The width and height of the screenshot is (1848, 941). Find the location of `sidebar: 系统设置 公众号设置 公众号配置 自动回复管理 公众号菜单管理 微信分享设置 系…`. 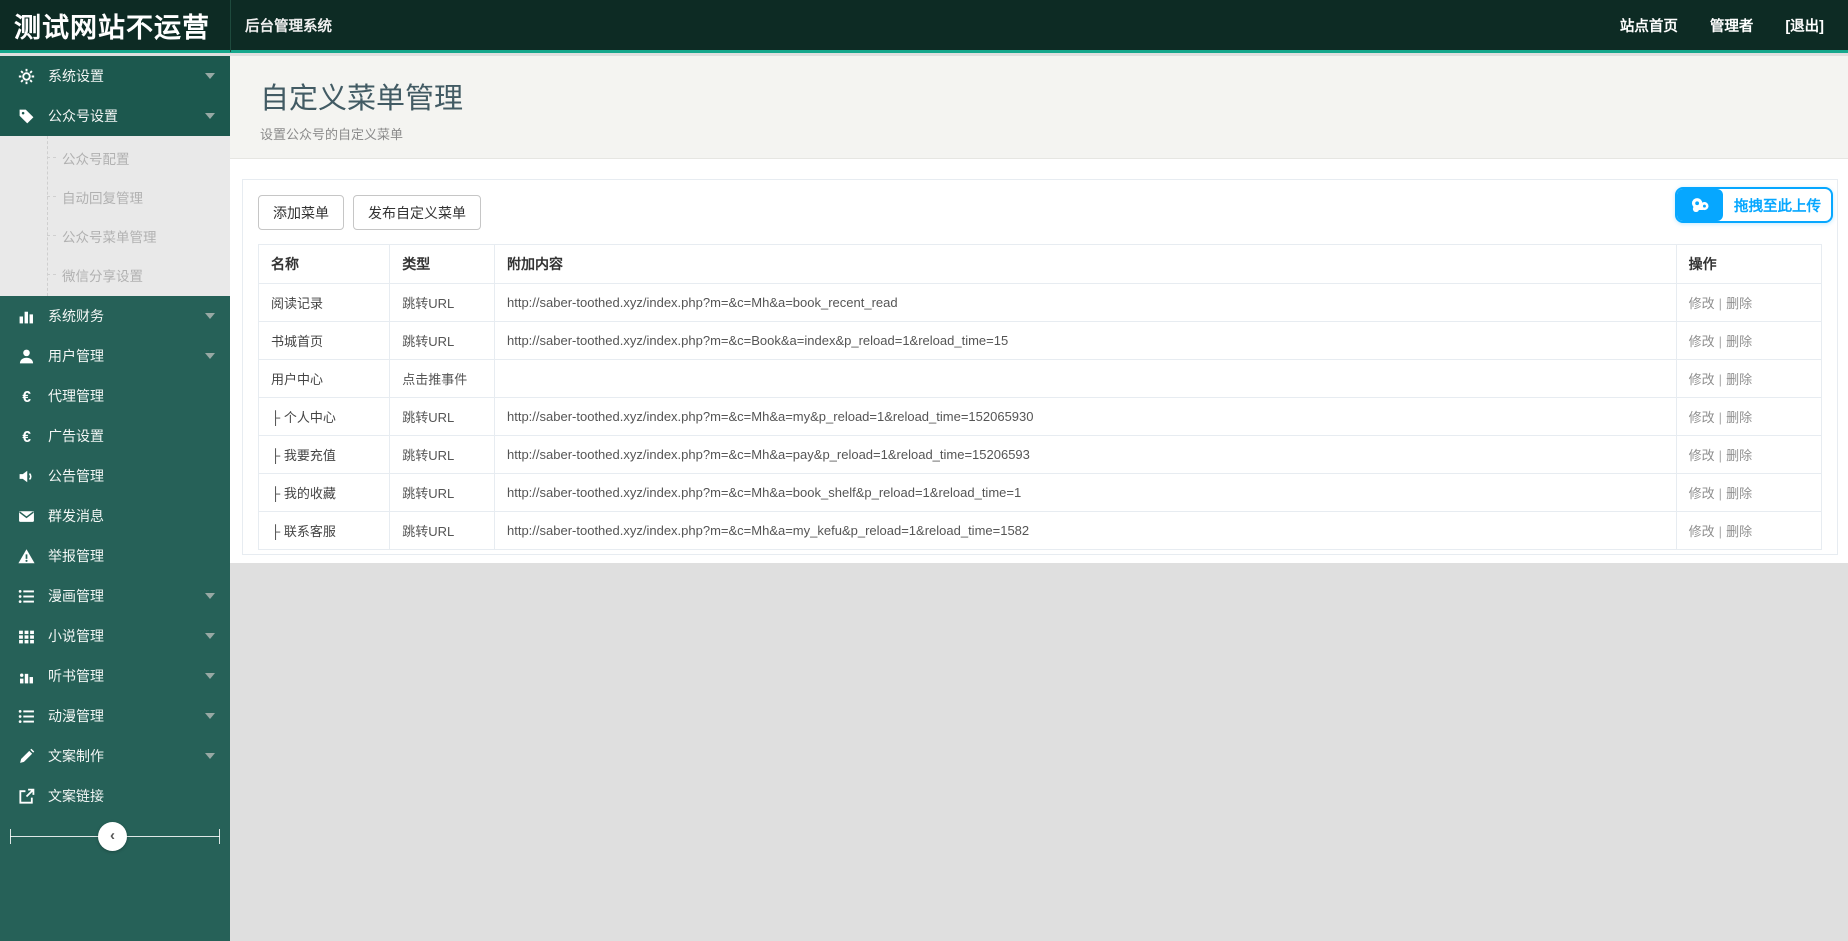

sidebar: 系统设置 公众号设置 公众号配置 自动回复管理 公众号菜单管理 微信分享设置 系… is located at coordinates (115, 498).